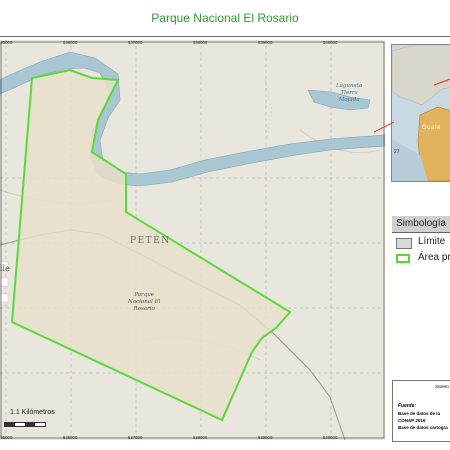 The image size is (450, 450). What do you see at coordinates (397, 152) in the screenshot?
I see `inset-number-label: 27` at bounding box center [397, 152].